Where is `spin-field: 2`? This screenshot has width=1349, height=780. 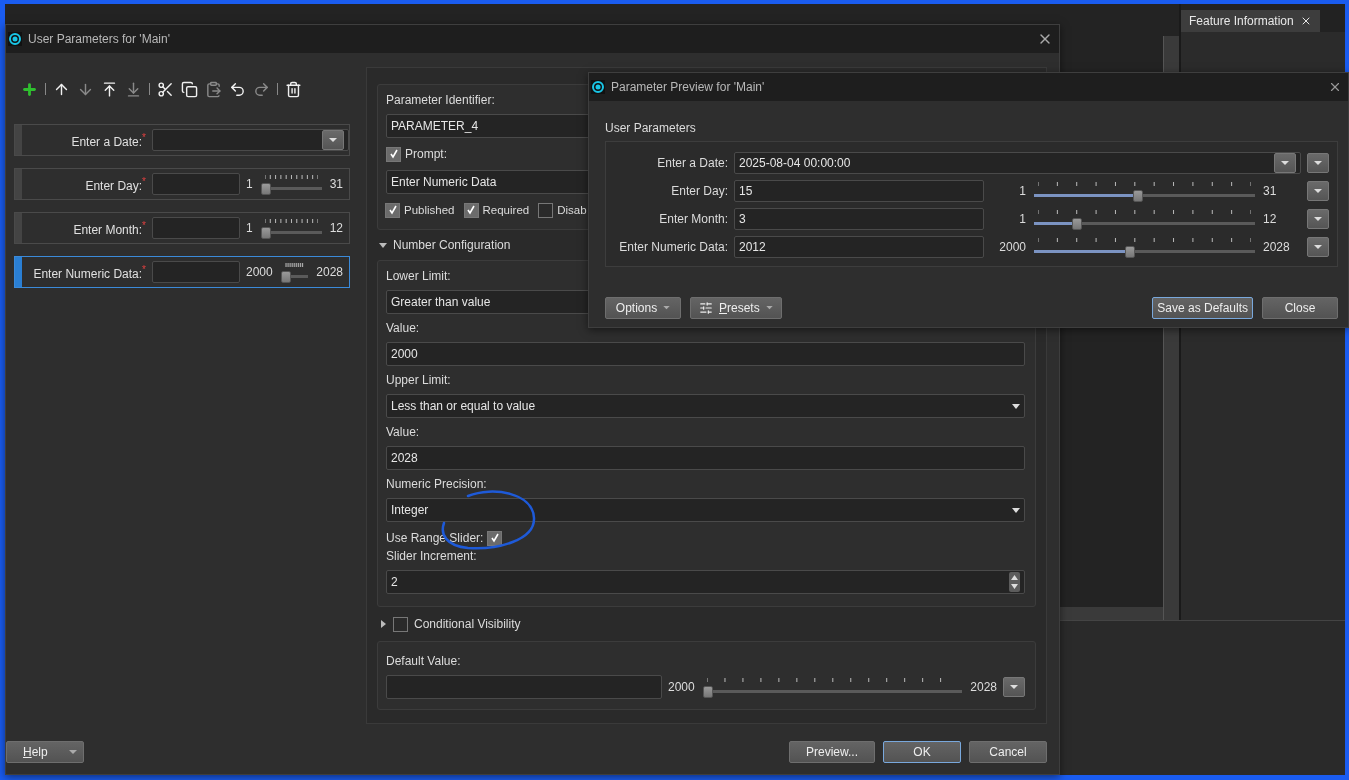 spin-field: 2 is located at coordinates (705, 582).